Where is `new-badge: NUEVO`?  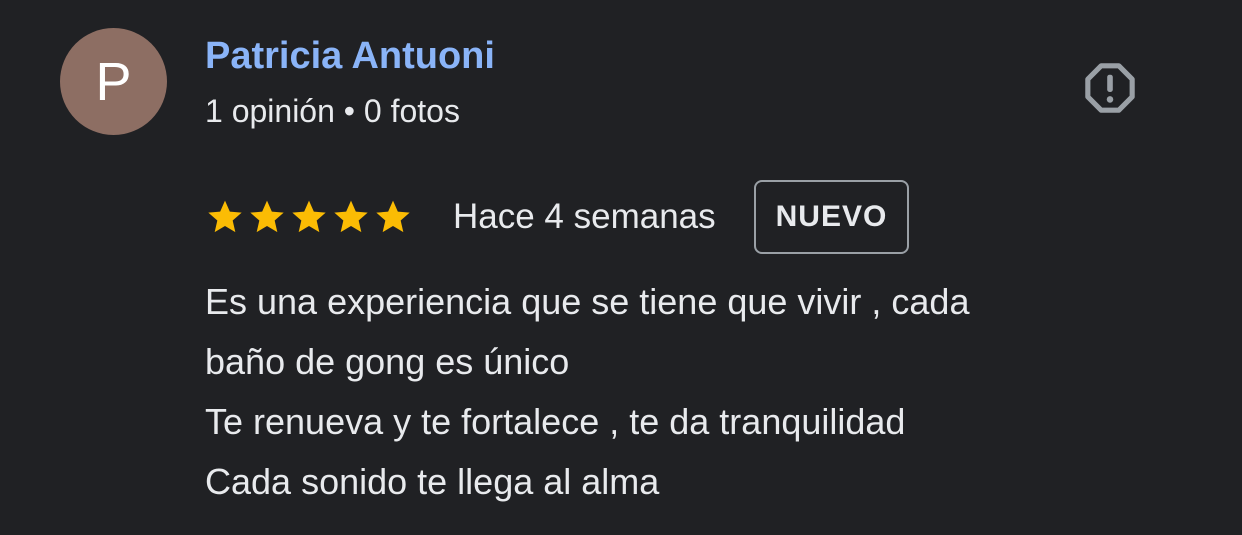
new-badge: NUEVO is located at coordinates (831, 217).